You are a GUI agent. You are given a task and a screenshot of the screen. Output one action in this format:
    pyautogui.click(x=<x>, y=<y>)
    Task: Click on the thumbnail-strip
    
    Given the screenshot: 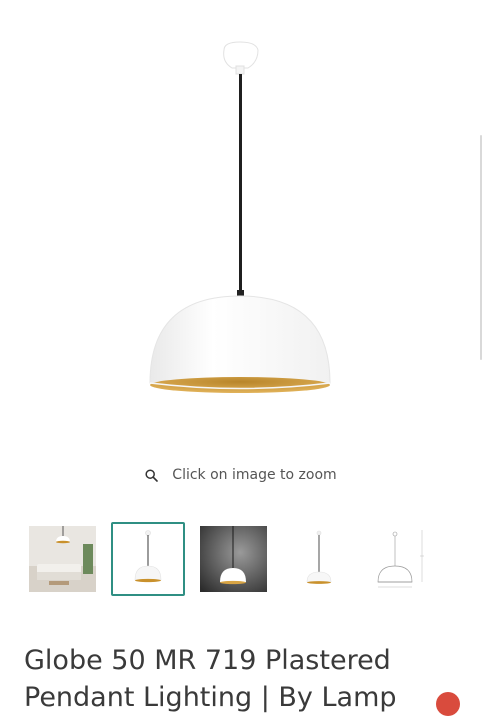 What is the action you would take?
    pyautogui.click(x=241, y=559)
    